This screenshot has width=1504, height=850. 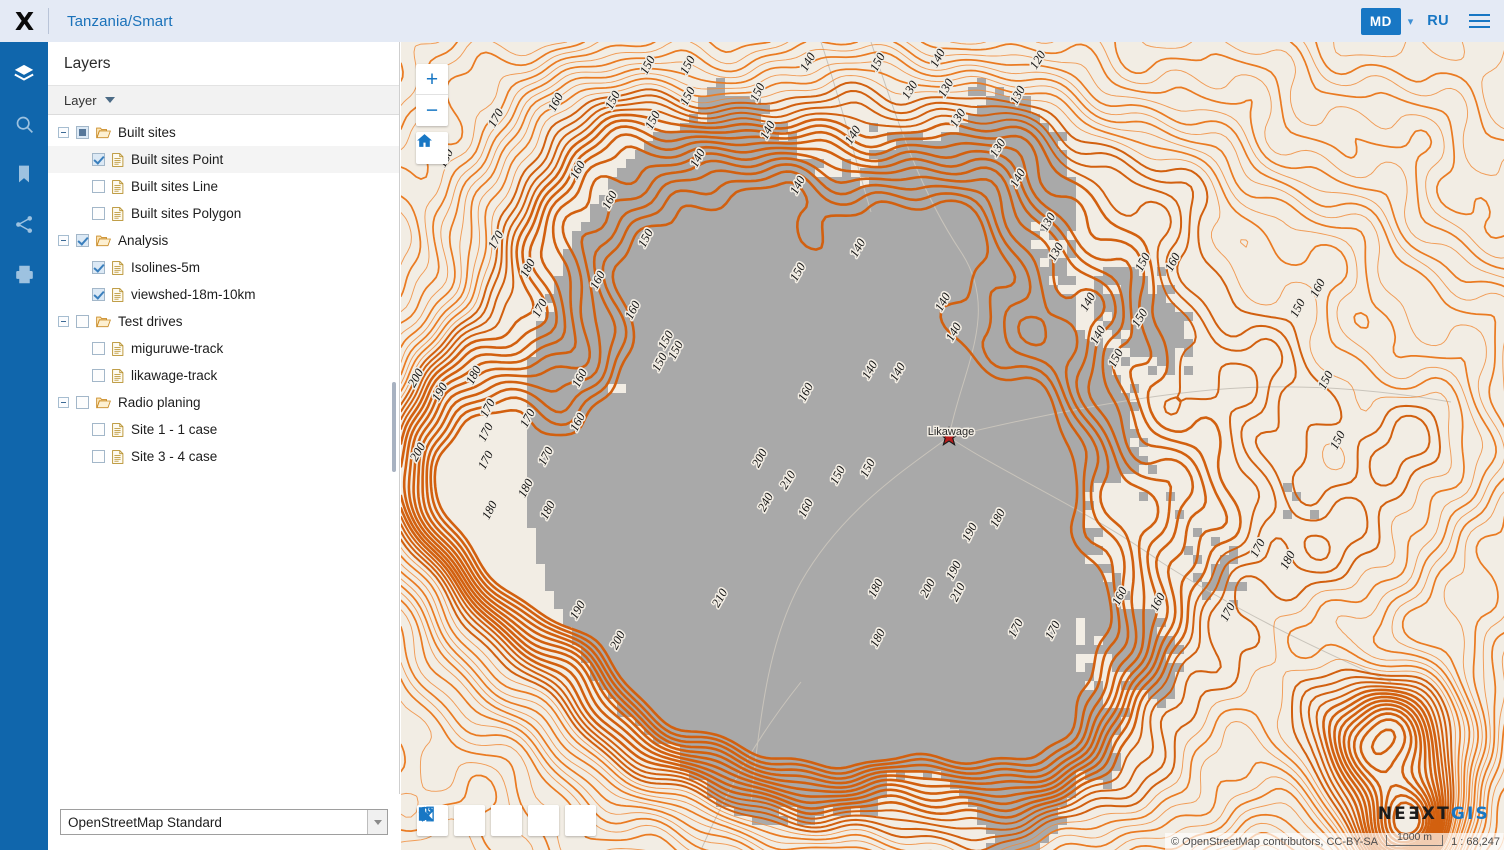 I want to click on layer-row: Site 1 - 1 case, so click(x=223, y=429).